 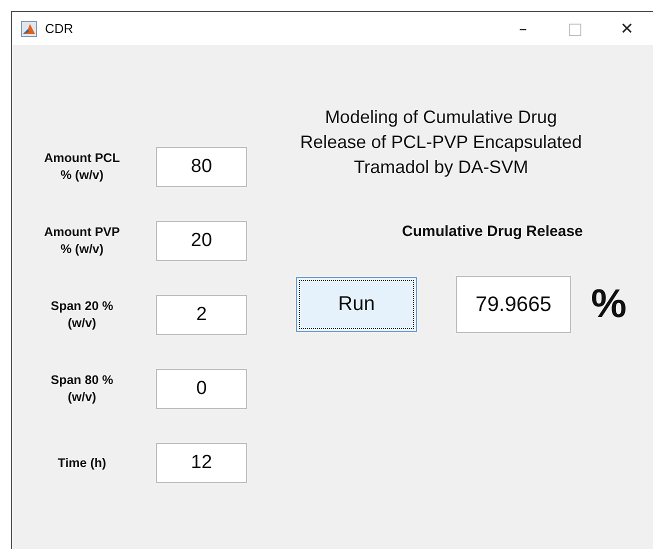 What do you see at coordinates (627, 28) in the screenshot?
I see `close-button: ✕` at bounding box center [627, 28].